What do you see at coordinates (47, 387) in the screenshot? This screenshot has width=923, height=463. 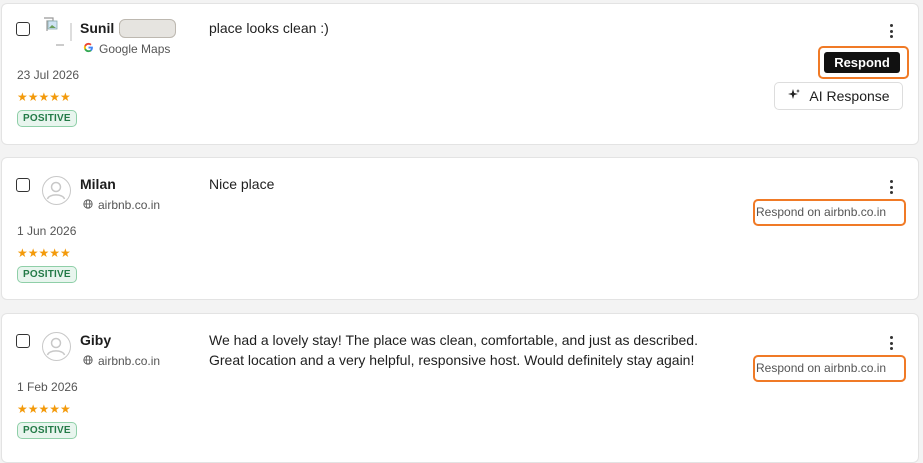 I see `review-date: 1 Feb 2026` at bounding box center [47, 387].